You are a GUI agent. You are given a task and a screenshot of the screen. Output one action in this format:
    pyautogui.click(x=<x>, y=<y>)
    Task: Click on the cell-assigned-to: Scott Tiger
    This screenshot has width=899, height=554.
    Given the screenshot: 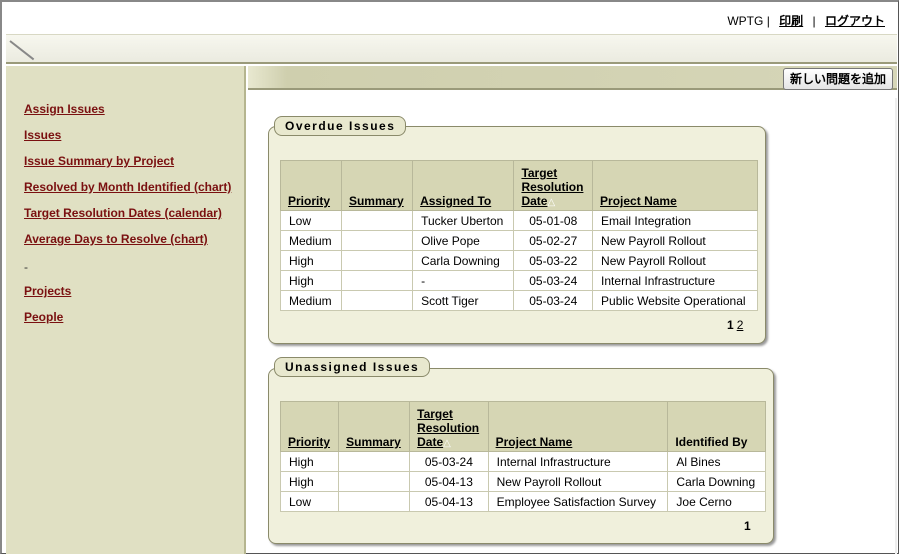 What is the action you would take?
    pyautogui.click(x=463, y=300)
    